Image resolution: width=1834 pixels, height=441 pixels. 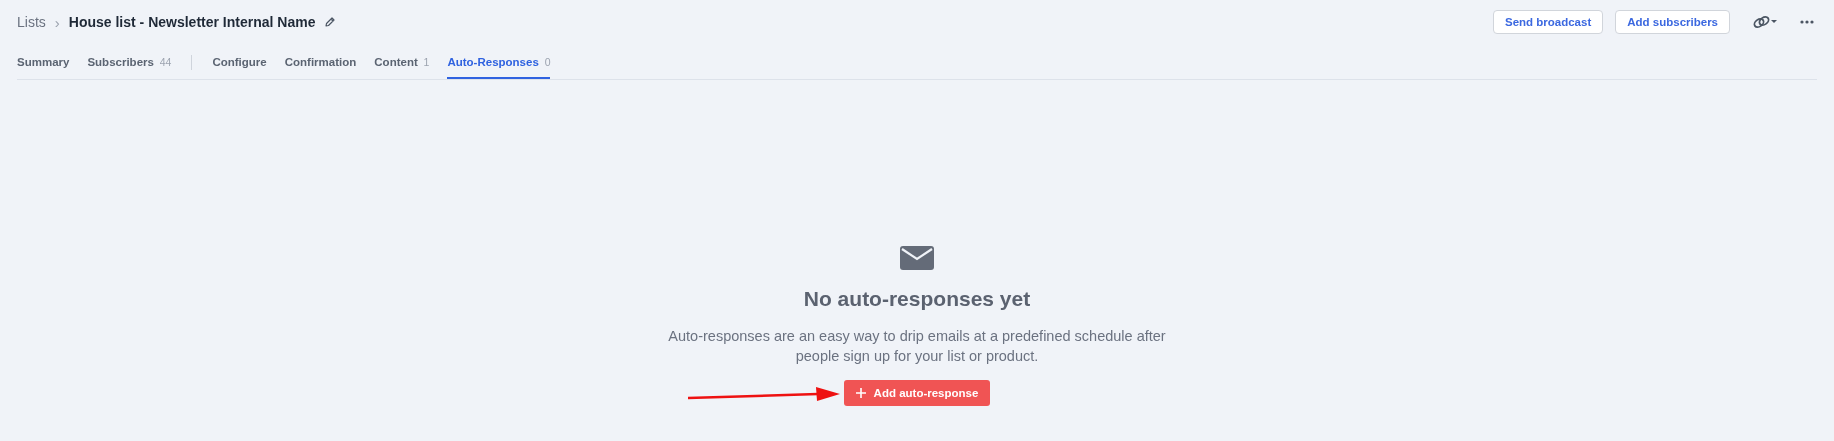 What do you see at coordinates (239, 61) in the screenshot?
I see `tab: Configure` at bounding box center [239, 61].